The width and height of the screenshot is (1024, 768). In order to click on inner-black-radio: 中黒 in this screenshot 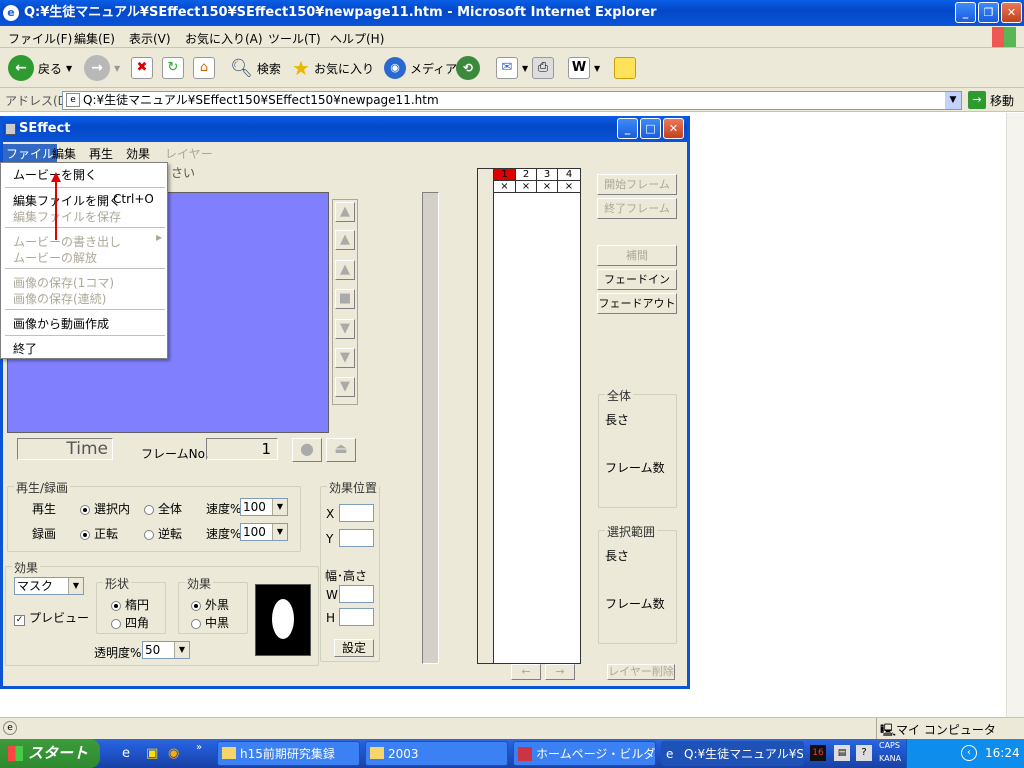, I will do `click(210, 622)`.